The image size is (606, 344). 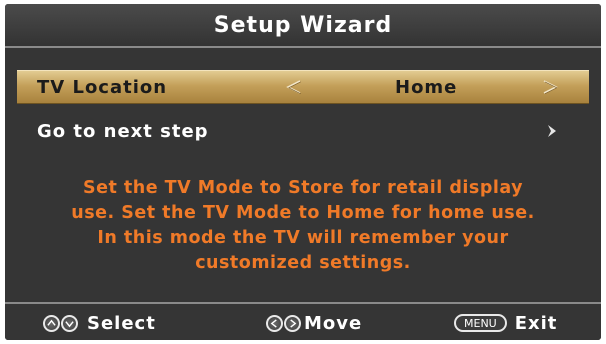 What do you see at coordinates (303, 238) in the screenshot?
I see `info-line: In this mode the TV will remember your` at bounding box center [303, 238].